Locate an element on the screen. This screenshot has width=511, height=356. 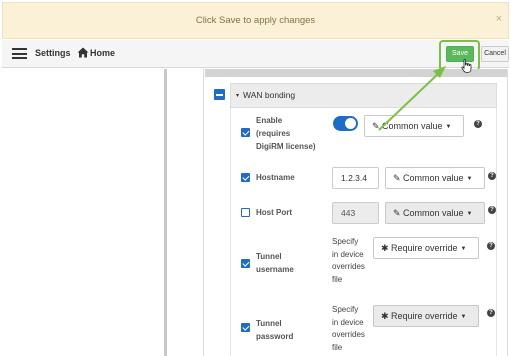
tunnel-password-label-line: password is located at coordinates (275, 336).